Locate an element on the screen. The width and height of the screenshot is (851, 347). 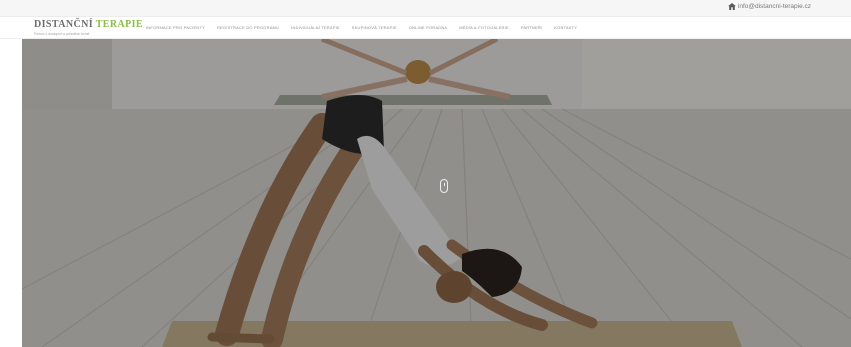
nav-item-kontakty: Kontakty is located at coordinates (565, 27).